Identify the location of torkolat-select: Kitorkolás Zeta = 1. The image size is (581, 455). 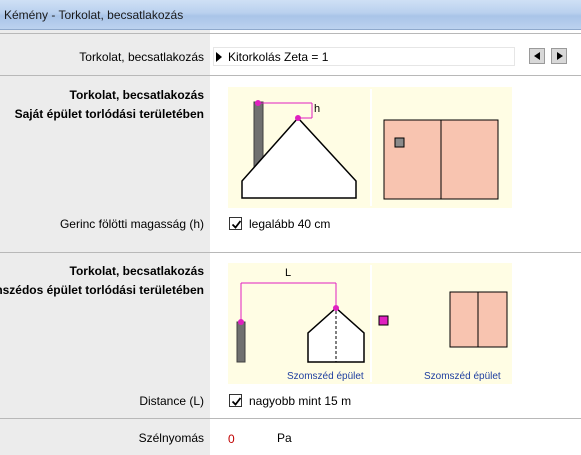
(364, 56).